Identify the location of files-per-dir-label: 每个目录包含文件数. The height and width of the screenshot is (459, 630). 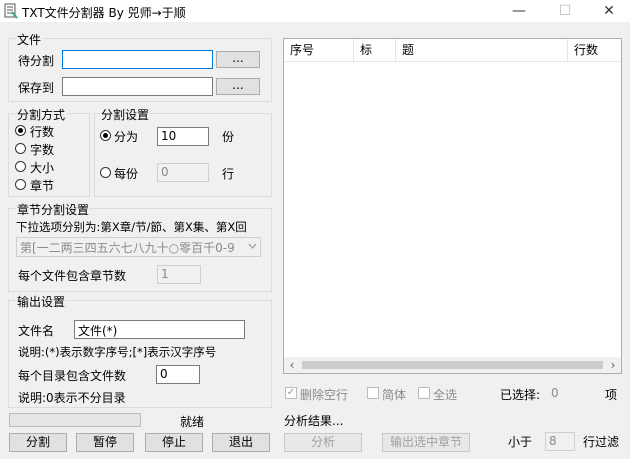
(72, 376).